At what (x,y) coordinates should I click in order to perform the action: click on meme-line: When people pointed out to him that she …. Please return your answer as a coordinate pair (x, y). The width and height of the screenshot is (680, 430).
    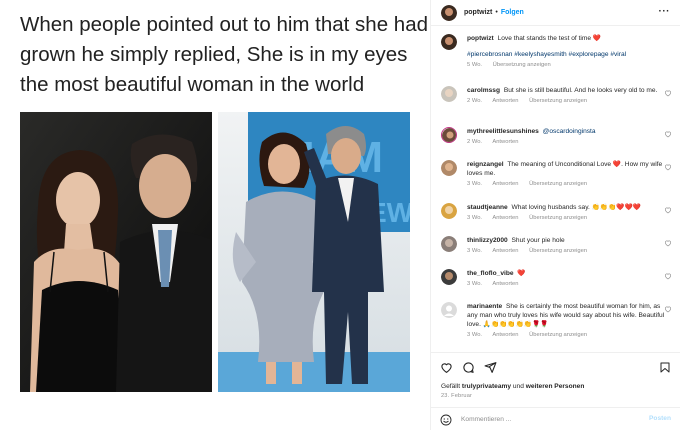
    Looking at the image, I should click on (224, 24).